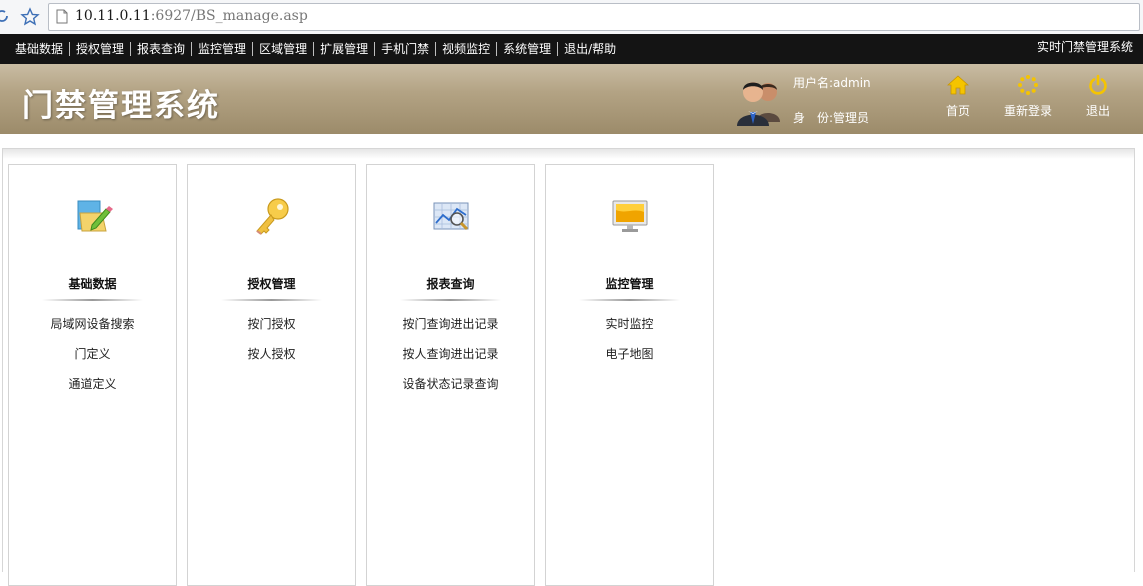  I want to click on link-authorize-by-person: 按人授权, so click(271, 362).